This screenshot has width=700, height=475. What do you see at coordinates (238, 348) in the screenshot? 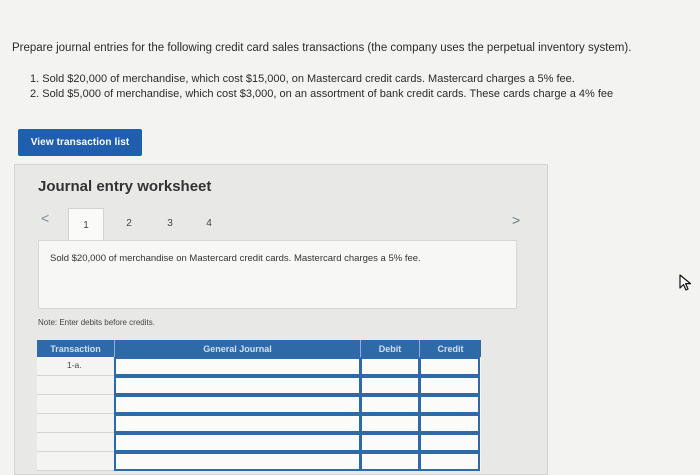
I see `header-general-journal: General Journal` at bounding box center [238, 348].